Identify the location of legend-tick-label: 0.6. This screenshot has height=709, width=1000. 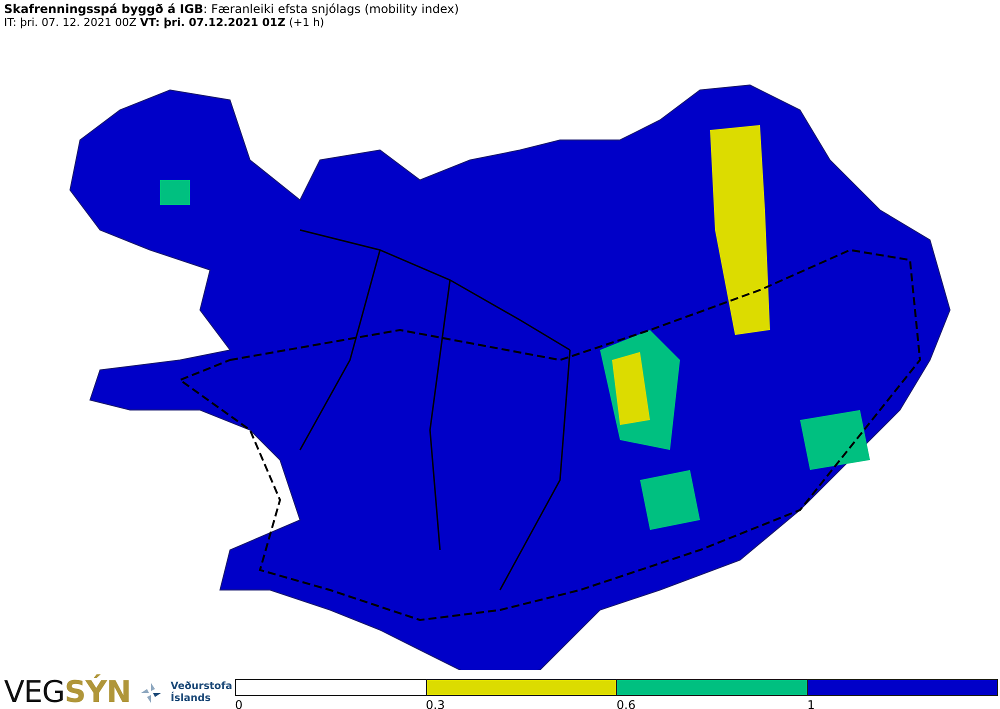
(626, 703).